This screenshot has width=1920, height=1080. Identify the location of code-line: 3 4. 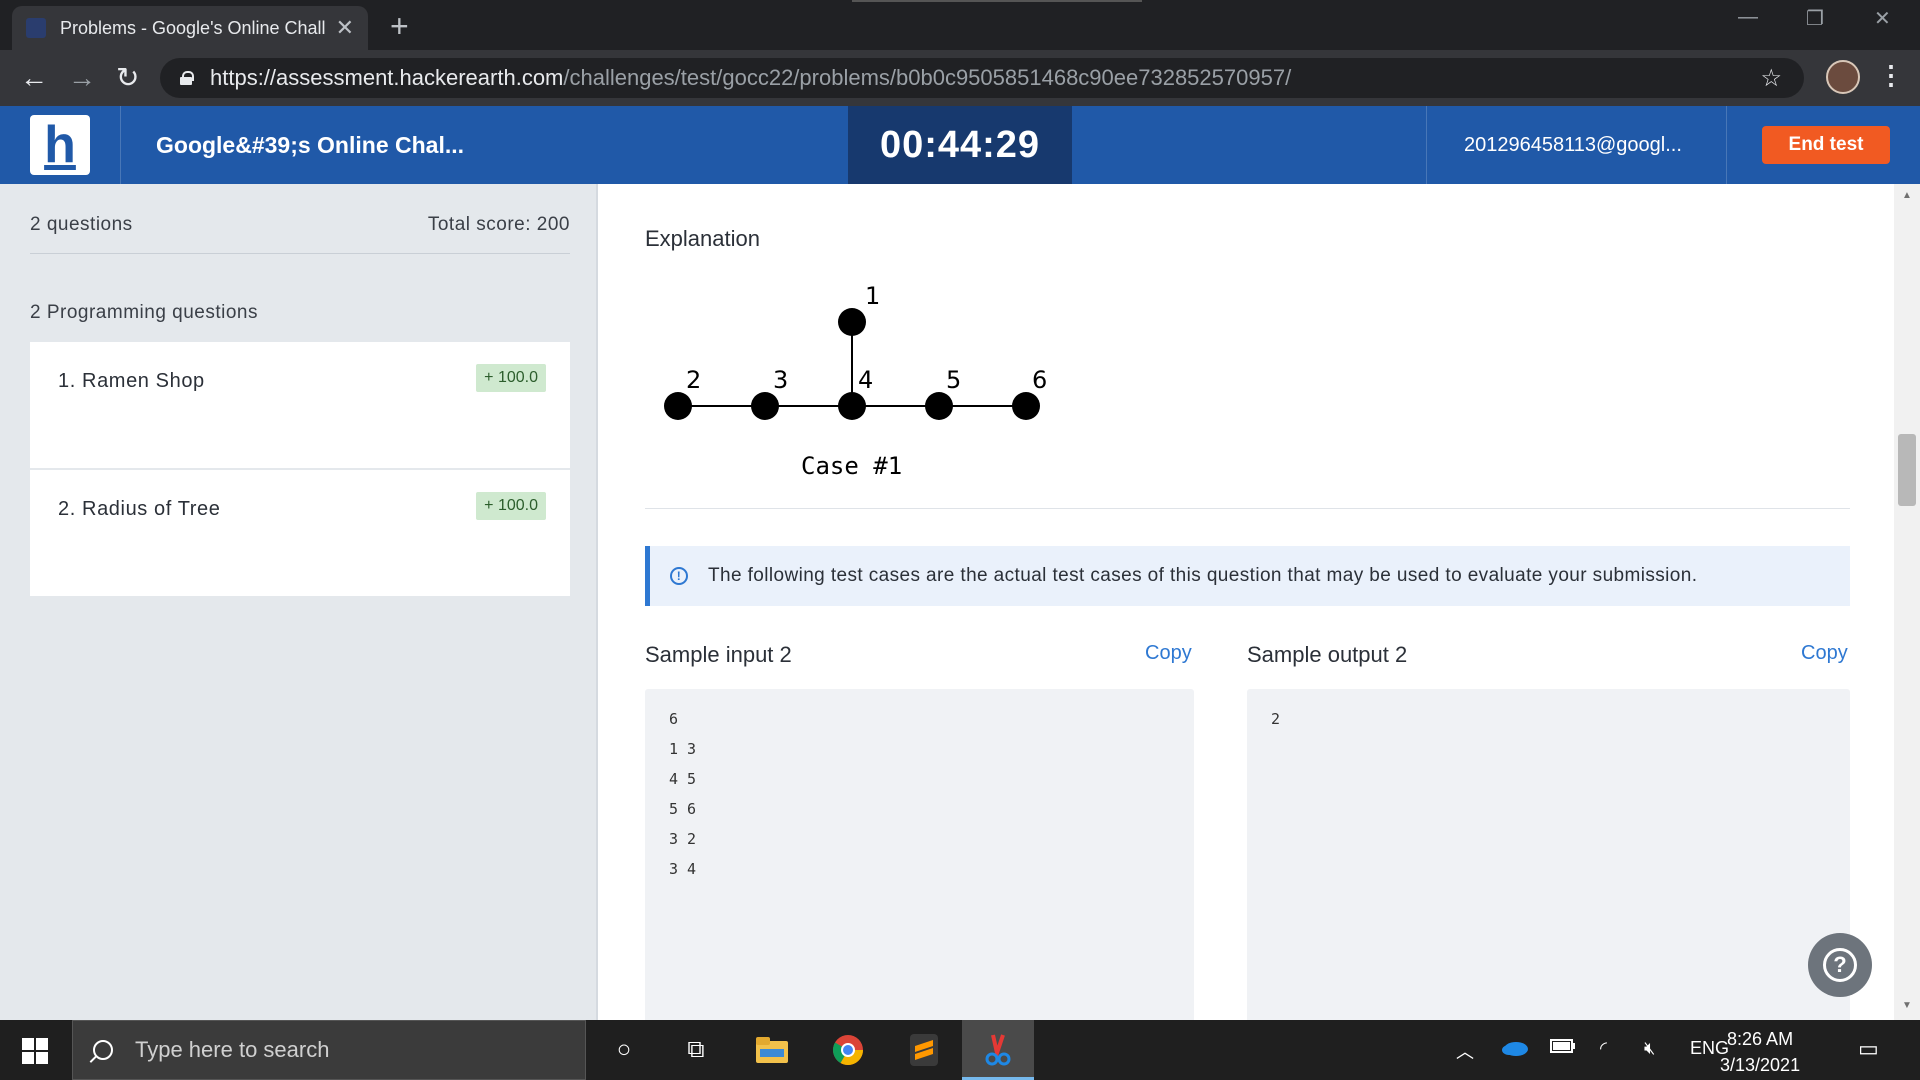
(683, 869).